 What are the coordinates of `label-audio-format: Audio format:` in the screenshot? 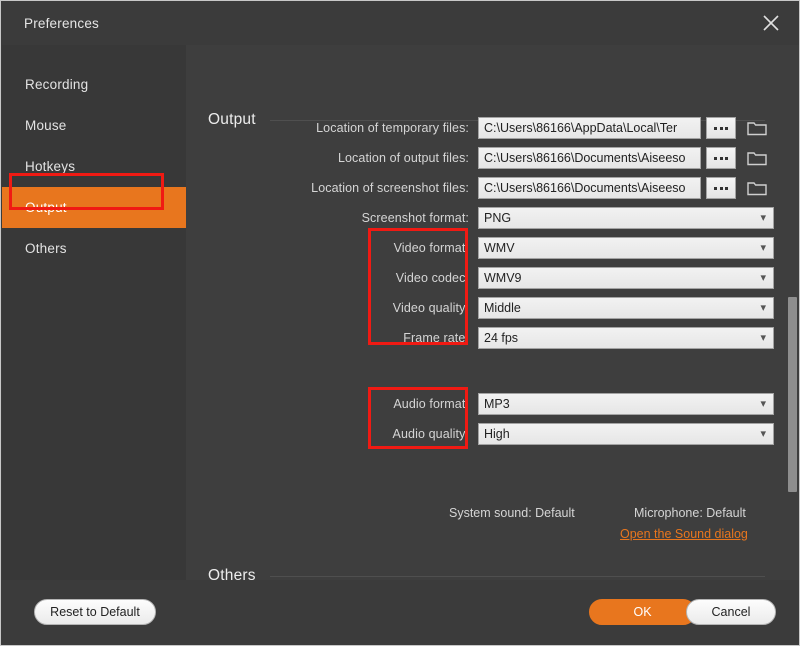 It's located at (431, 404).